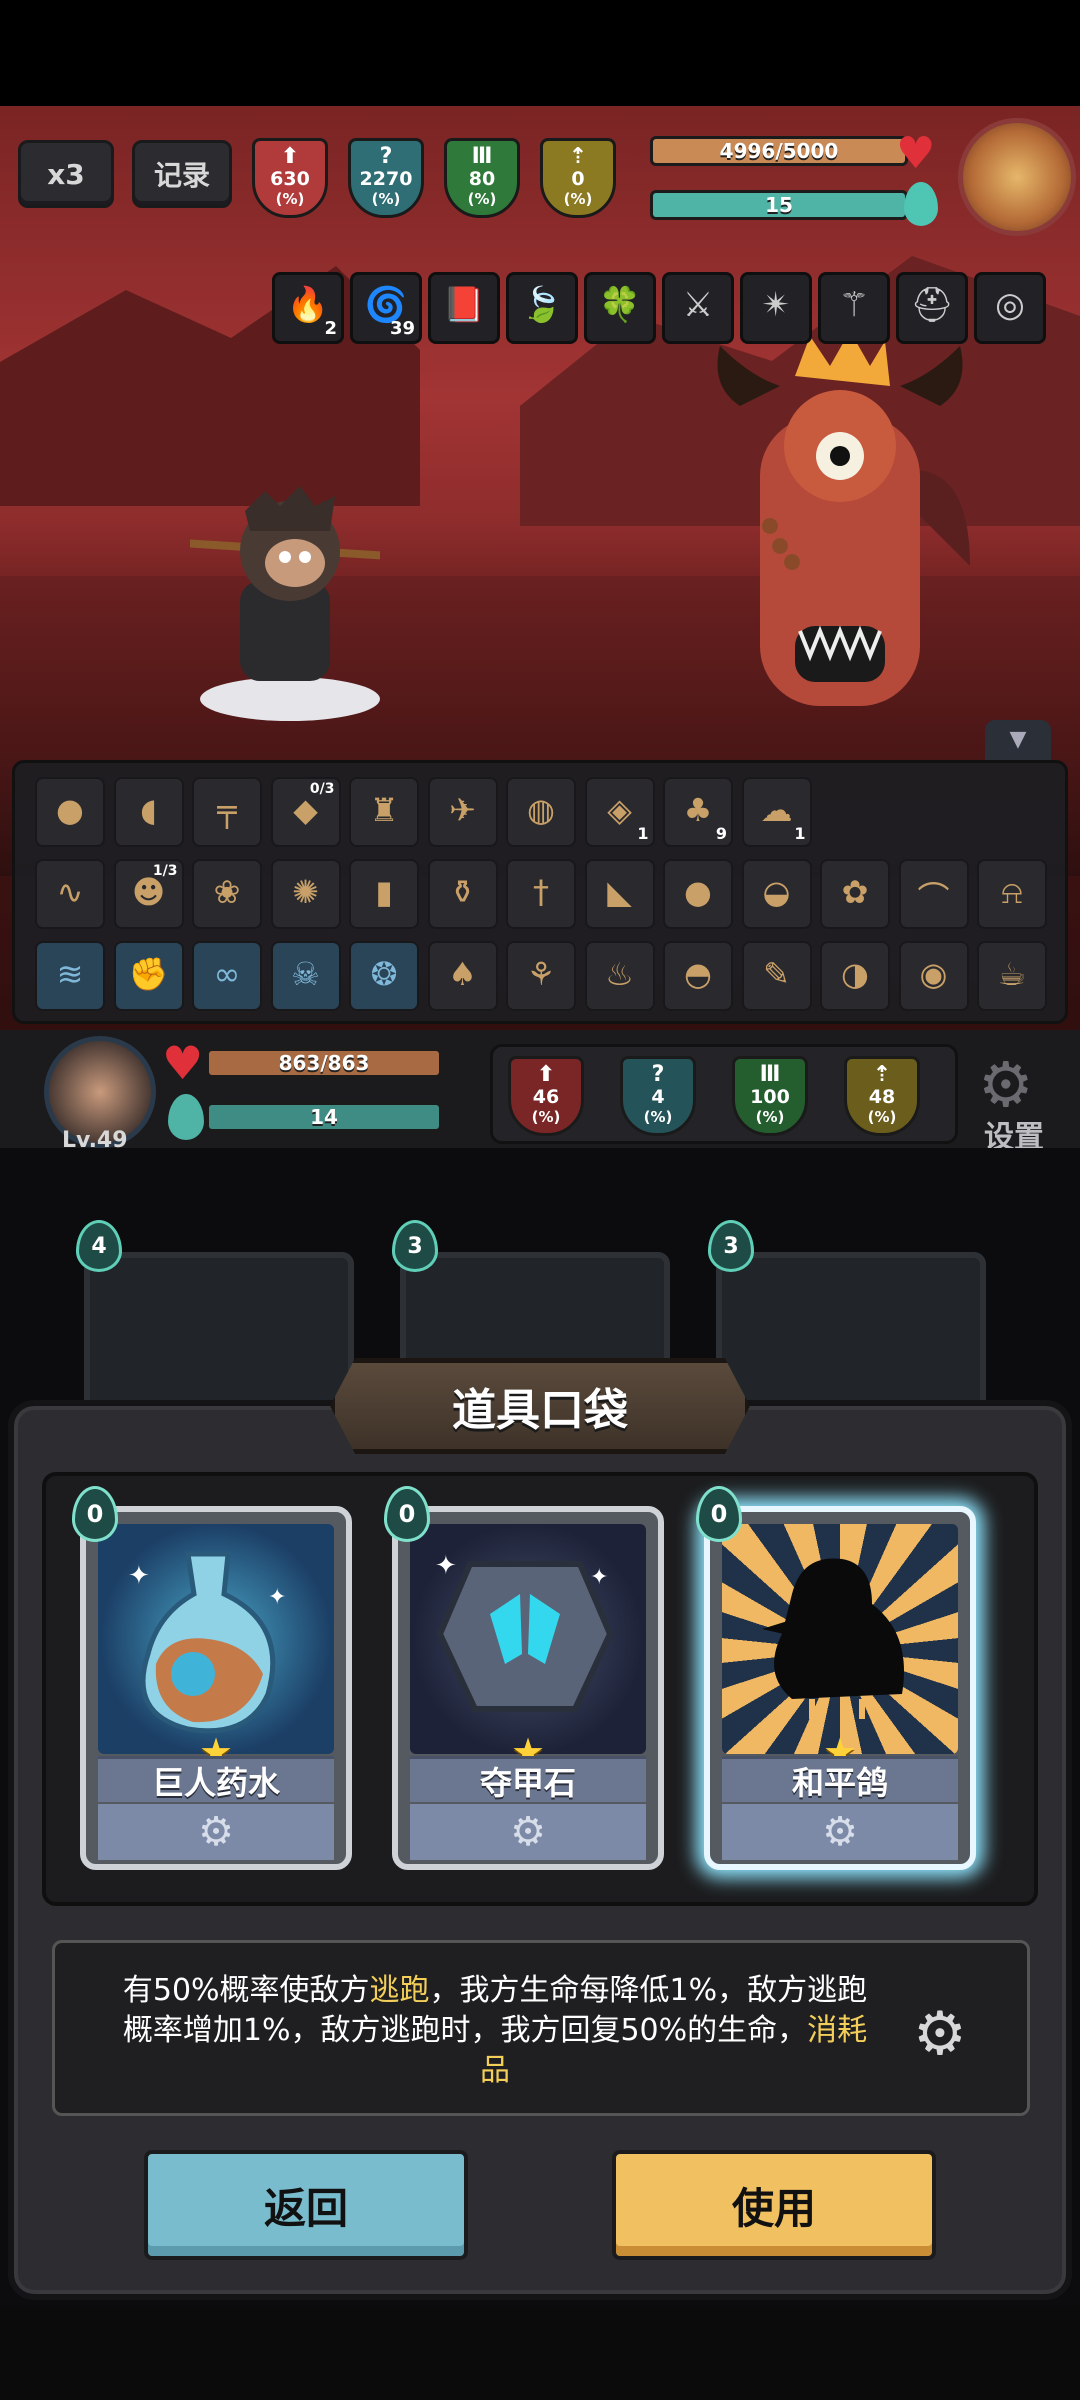 This screenshot has width=1080, height=2400. Describe the element at coordinates (1018, 740) in the screenshot. I see `chevron-down-icon: ▼` at that location.